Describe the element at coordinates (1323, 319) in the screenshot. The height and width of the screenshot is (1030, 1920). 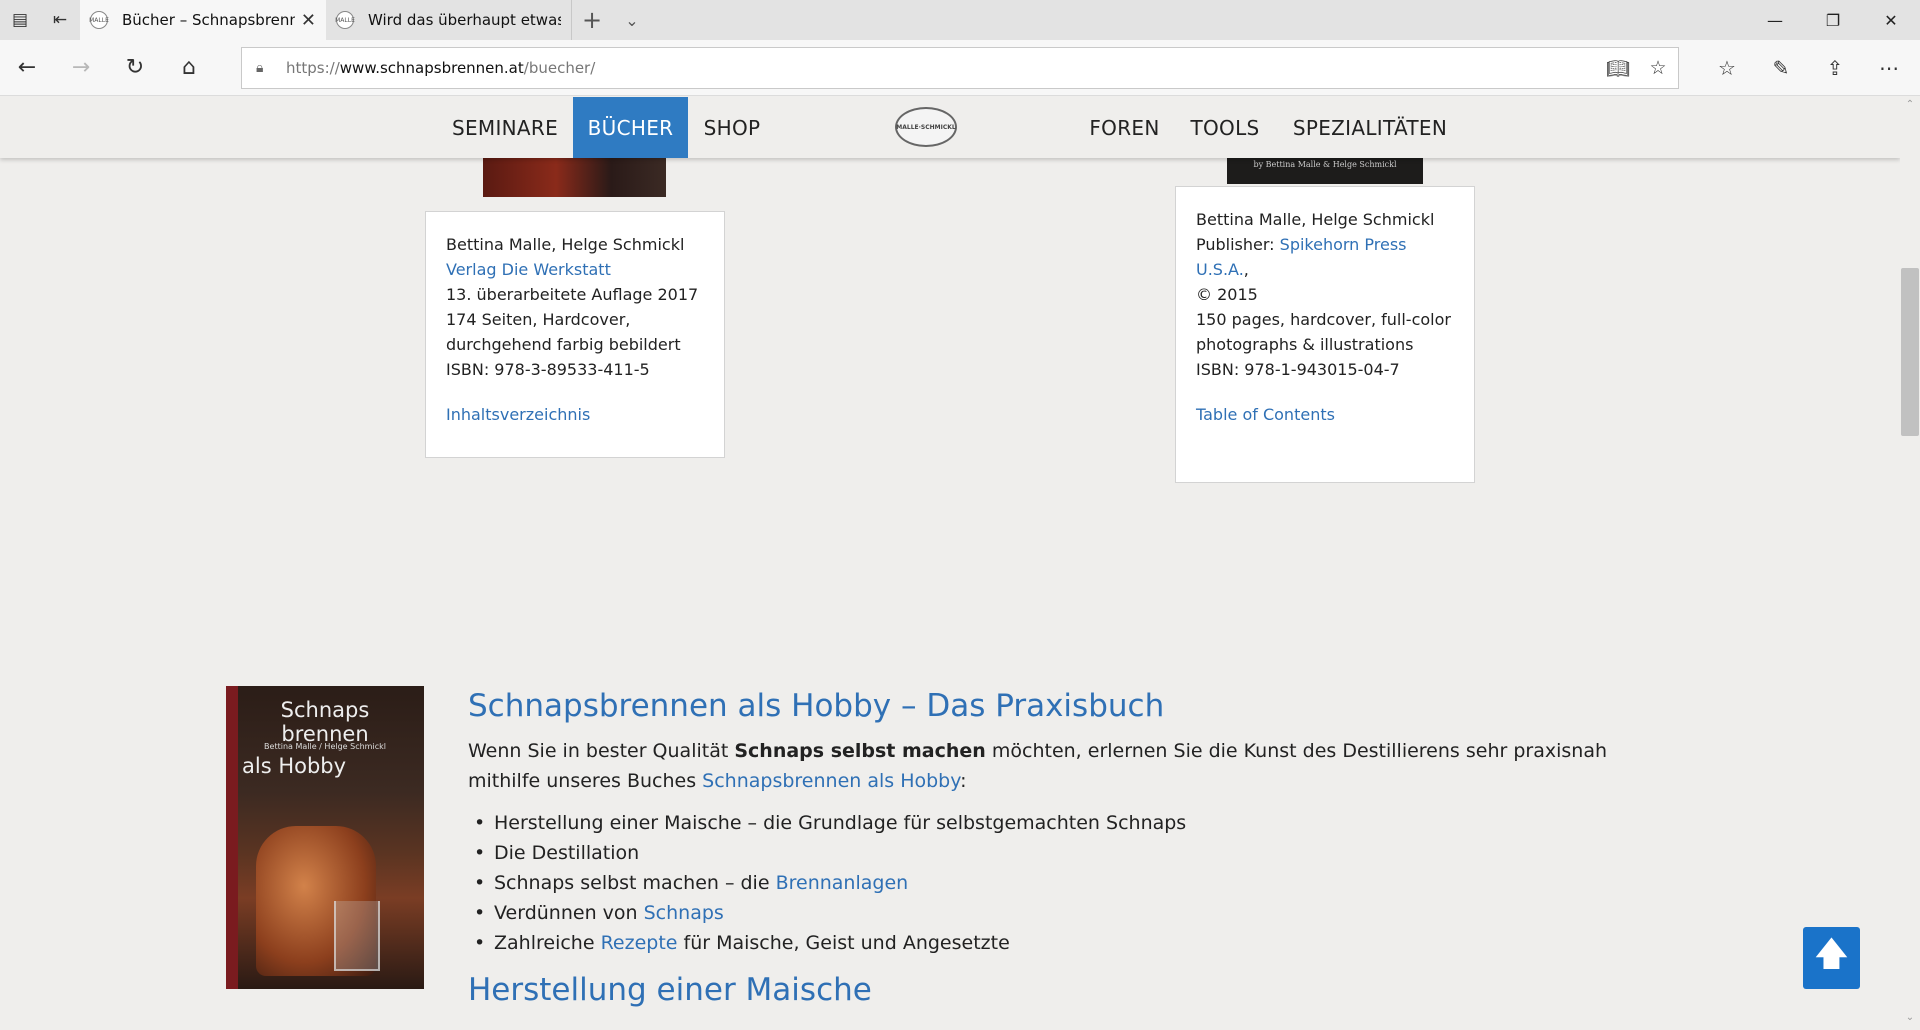
I see `card-pages: 150 pages, hardcover, full-color` at that location.